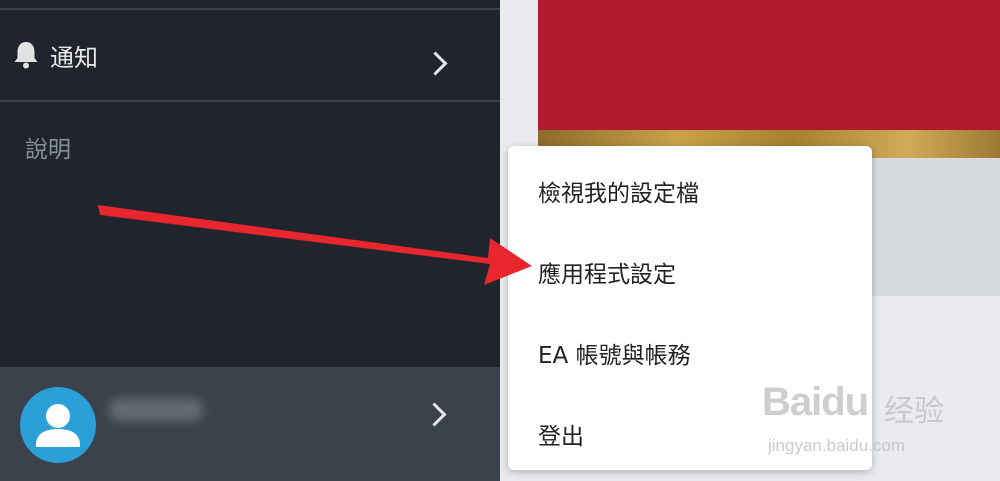 This screenshot has width=1000, height=481. I want to click on background-panel, so click(936, 227).